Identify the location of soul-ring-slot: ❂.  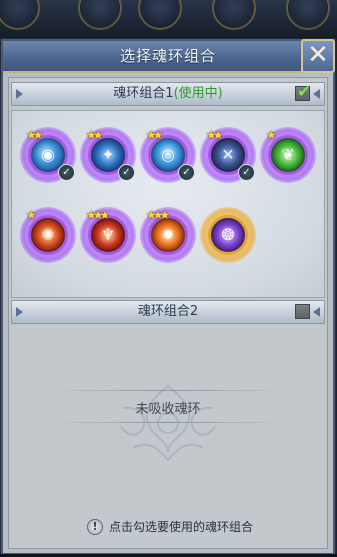
(228, 235).